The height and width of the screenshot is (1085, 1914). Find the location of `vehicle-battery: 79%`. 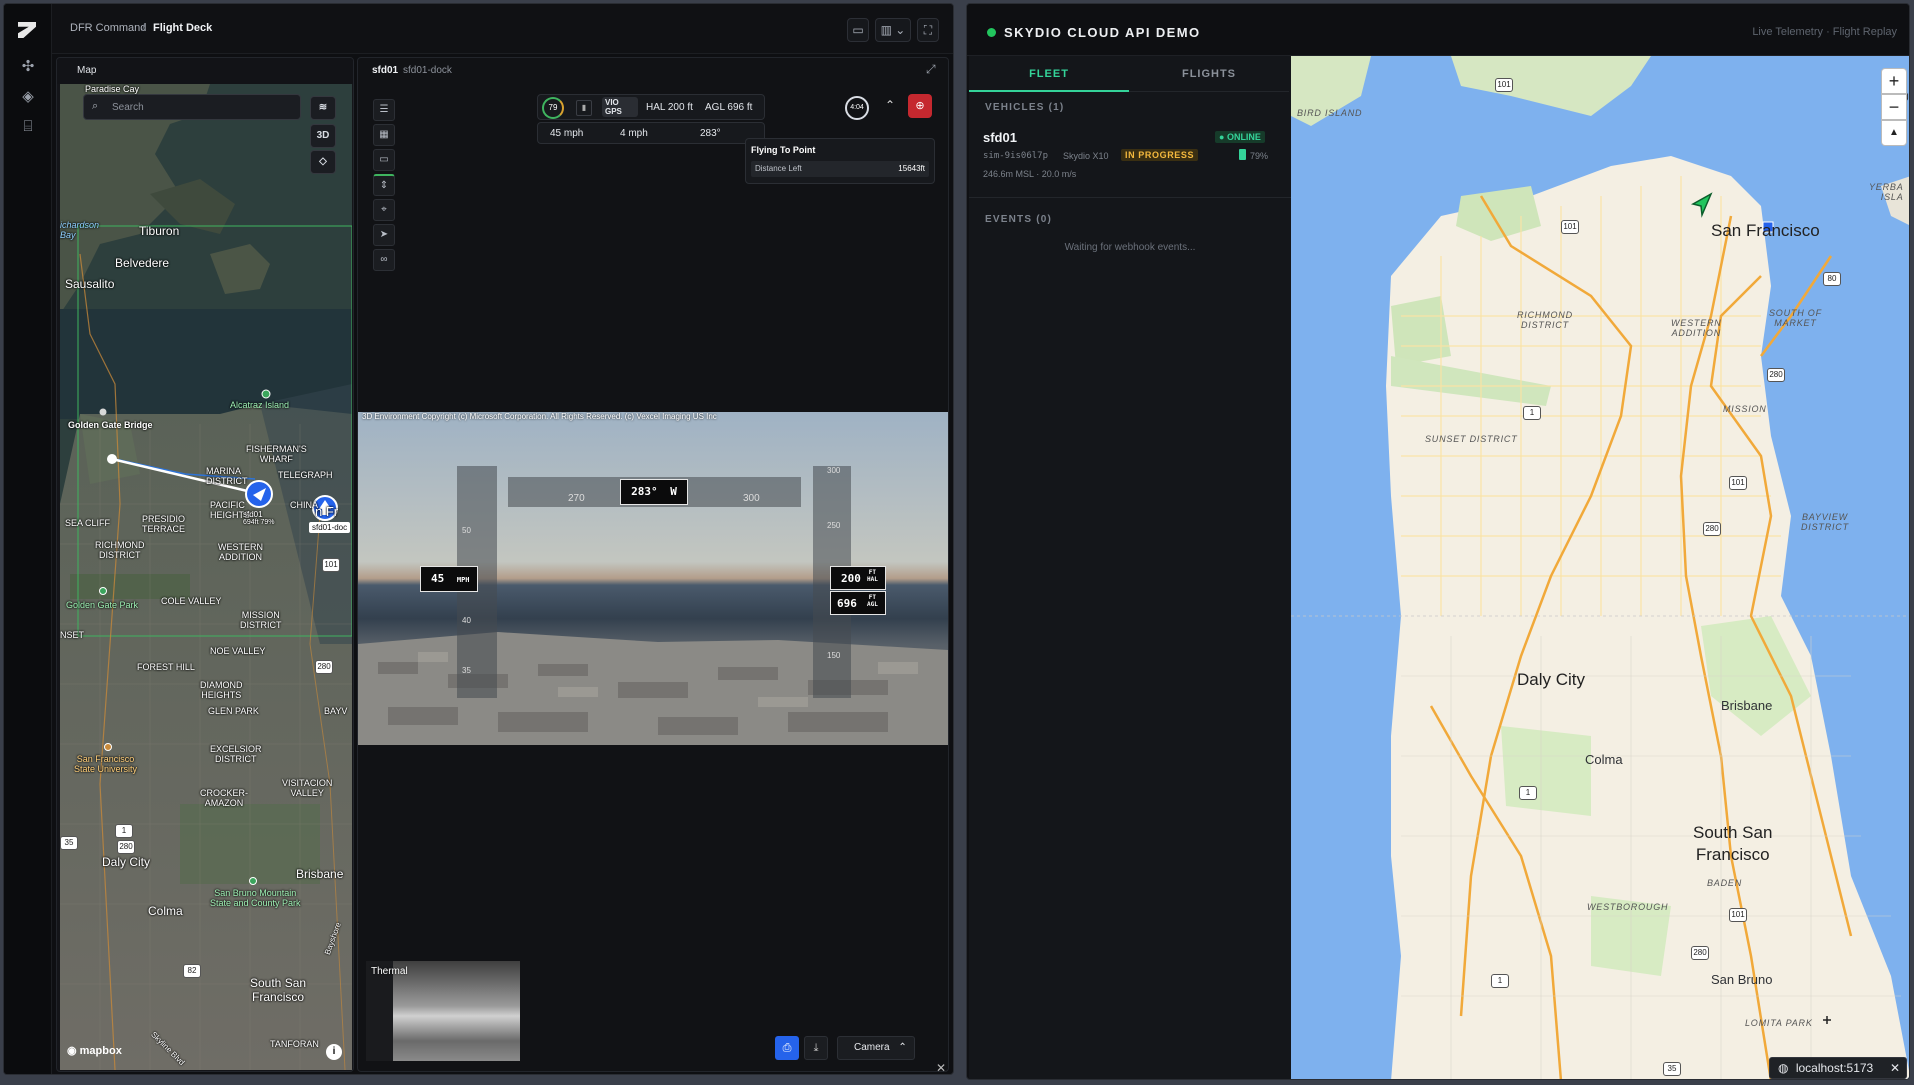

vehicle-battery: 79% is located at coordinates (1259, 156).